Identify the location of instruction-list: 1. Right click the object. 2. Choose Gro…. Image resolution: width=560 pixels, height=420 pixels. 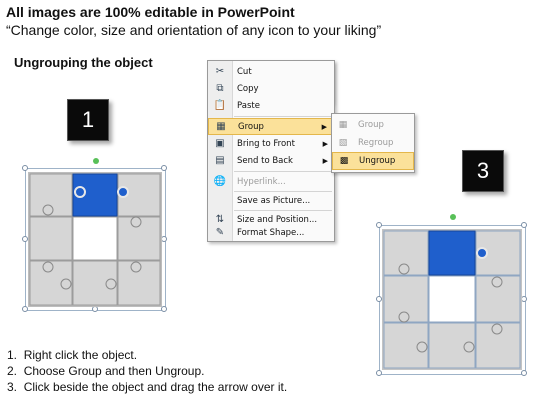
(147, 371).